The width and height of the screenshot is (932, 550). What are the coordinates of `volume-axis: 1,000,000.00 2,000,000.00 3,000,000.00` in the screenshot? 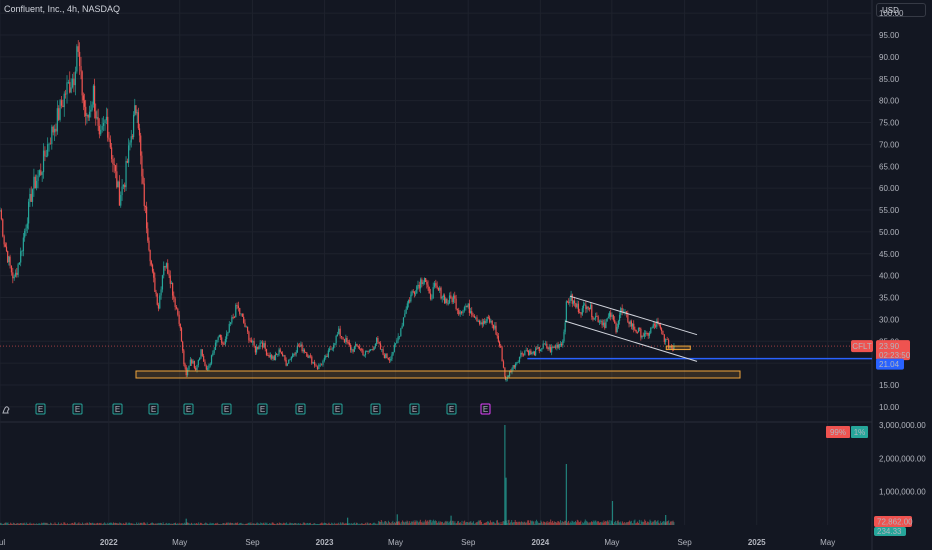 It's located at (902, 459).